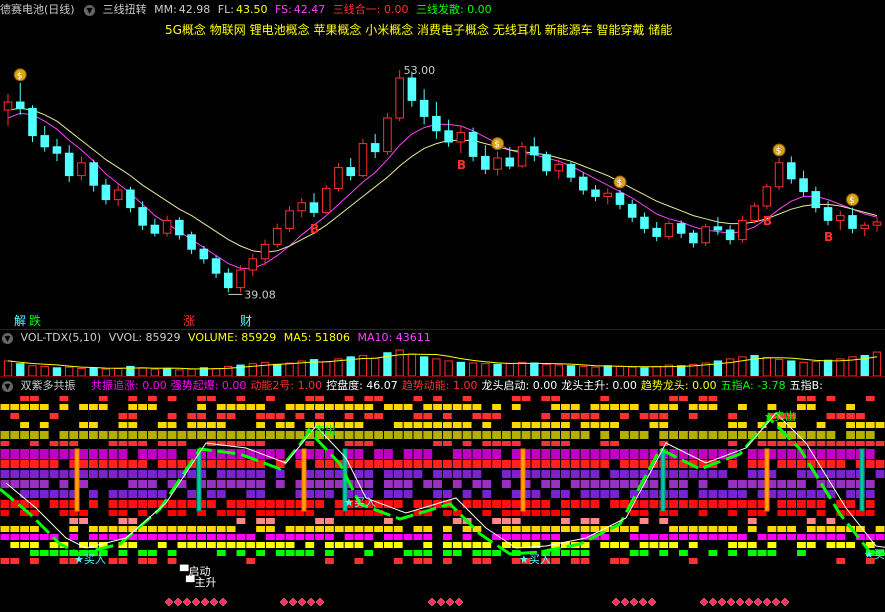  What do you see at coordinates (37, 9) in the screenshot?
I see `stock-name: 德赛电池(日线)` at bounding box center [37, 9].